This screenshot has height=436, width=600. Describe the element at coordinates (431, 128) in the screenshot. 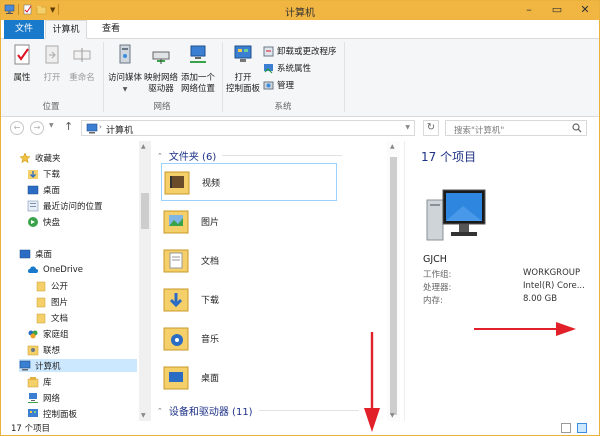

I see `refresh-button: ↻` at that location.